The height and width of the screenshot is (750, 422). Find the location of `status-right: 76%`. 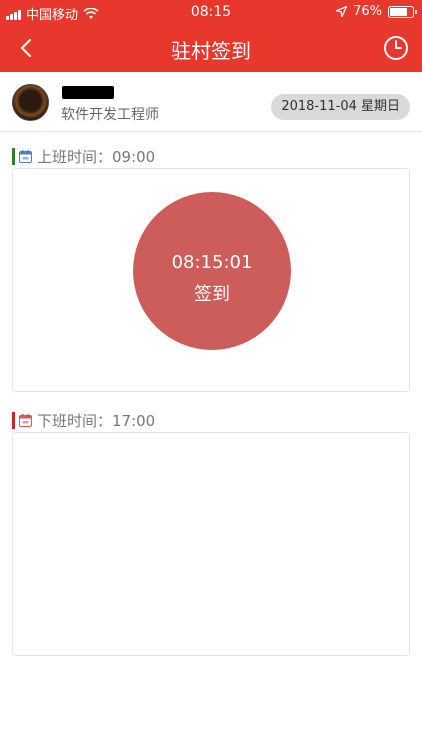

status-right: 76% is located at coordinates (376, 11).